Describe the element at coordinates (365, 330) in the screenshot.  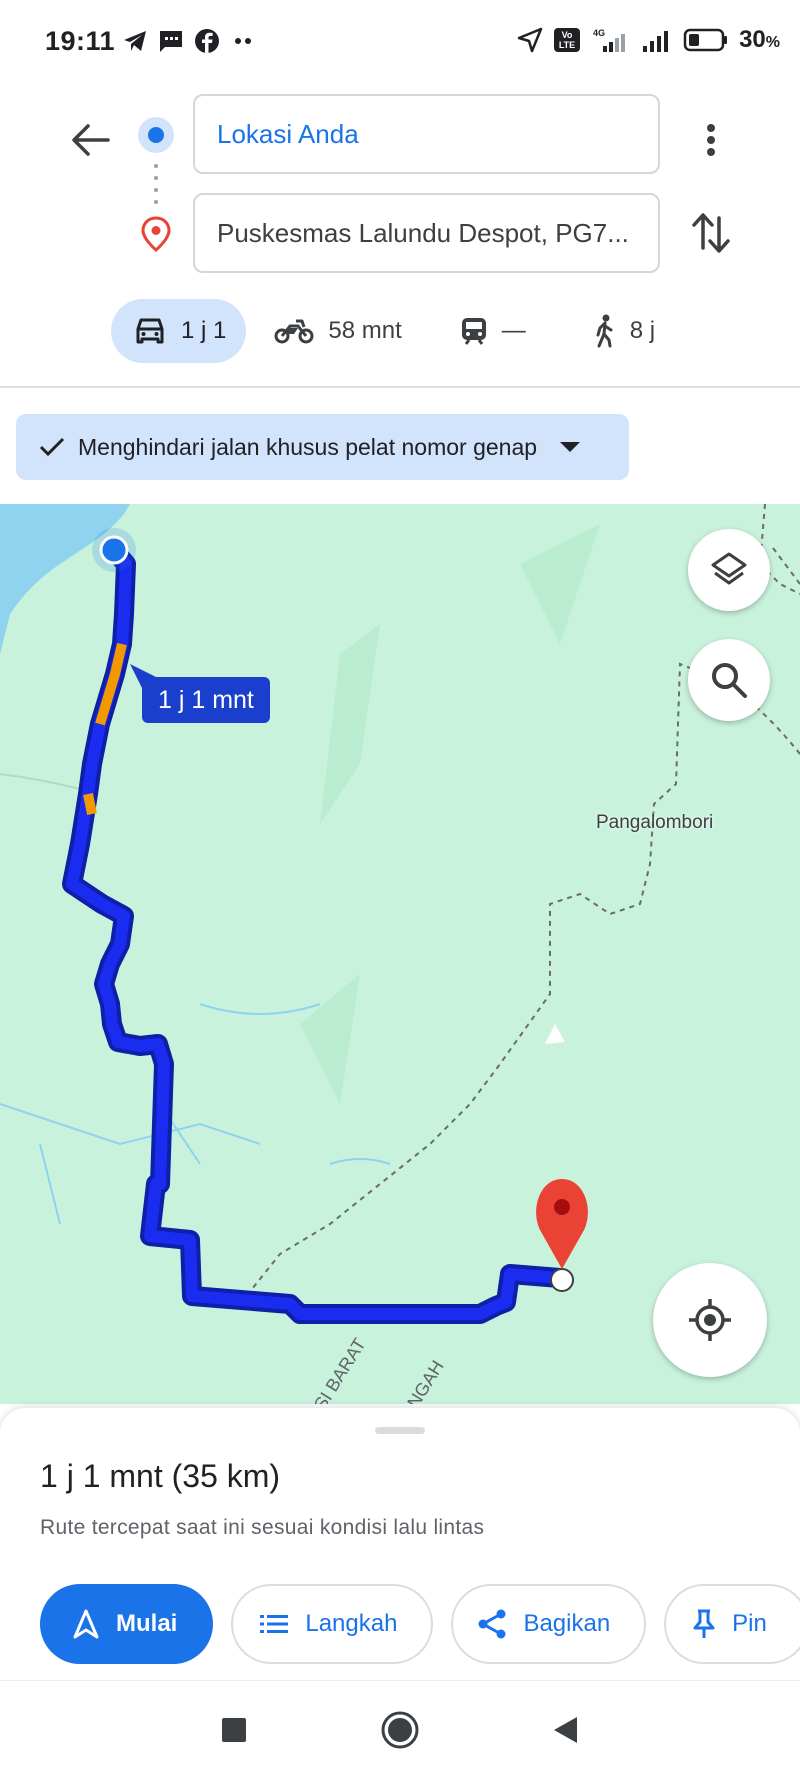
I see `mode-motorcycle-label: 58 mnt` at that location.